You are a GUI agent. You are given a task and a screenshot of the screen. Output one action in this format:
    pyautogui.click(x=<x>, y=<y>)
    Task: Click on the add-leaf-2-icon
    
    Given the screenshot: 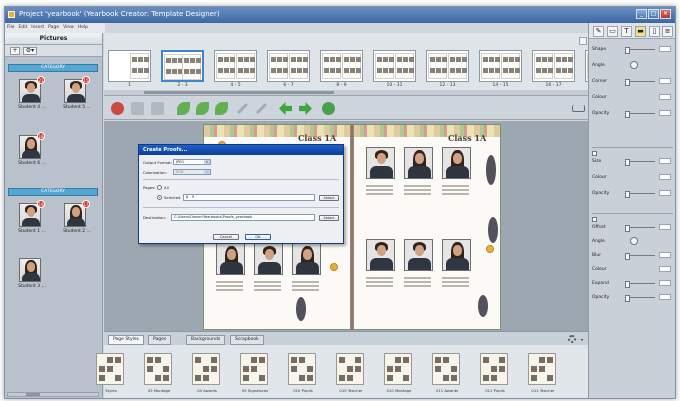 What is the action you would take?
    pyautogui.click(x=202, y=108)
    